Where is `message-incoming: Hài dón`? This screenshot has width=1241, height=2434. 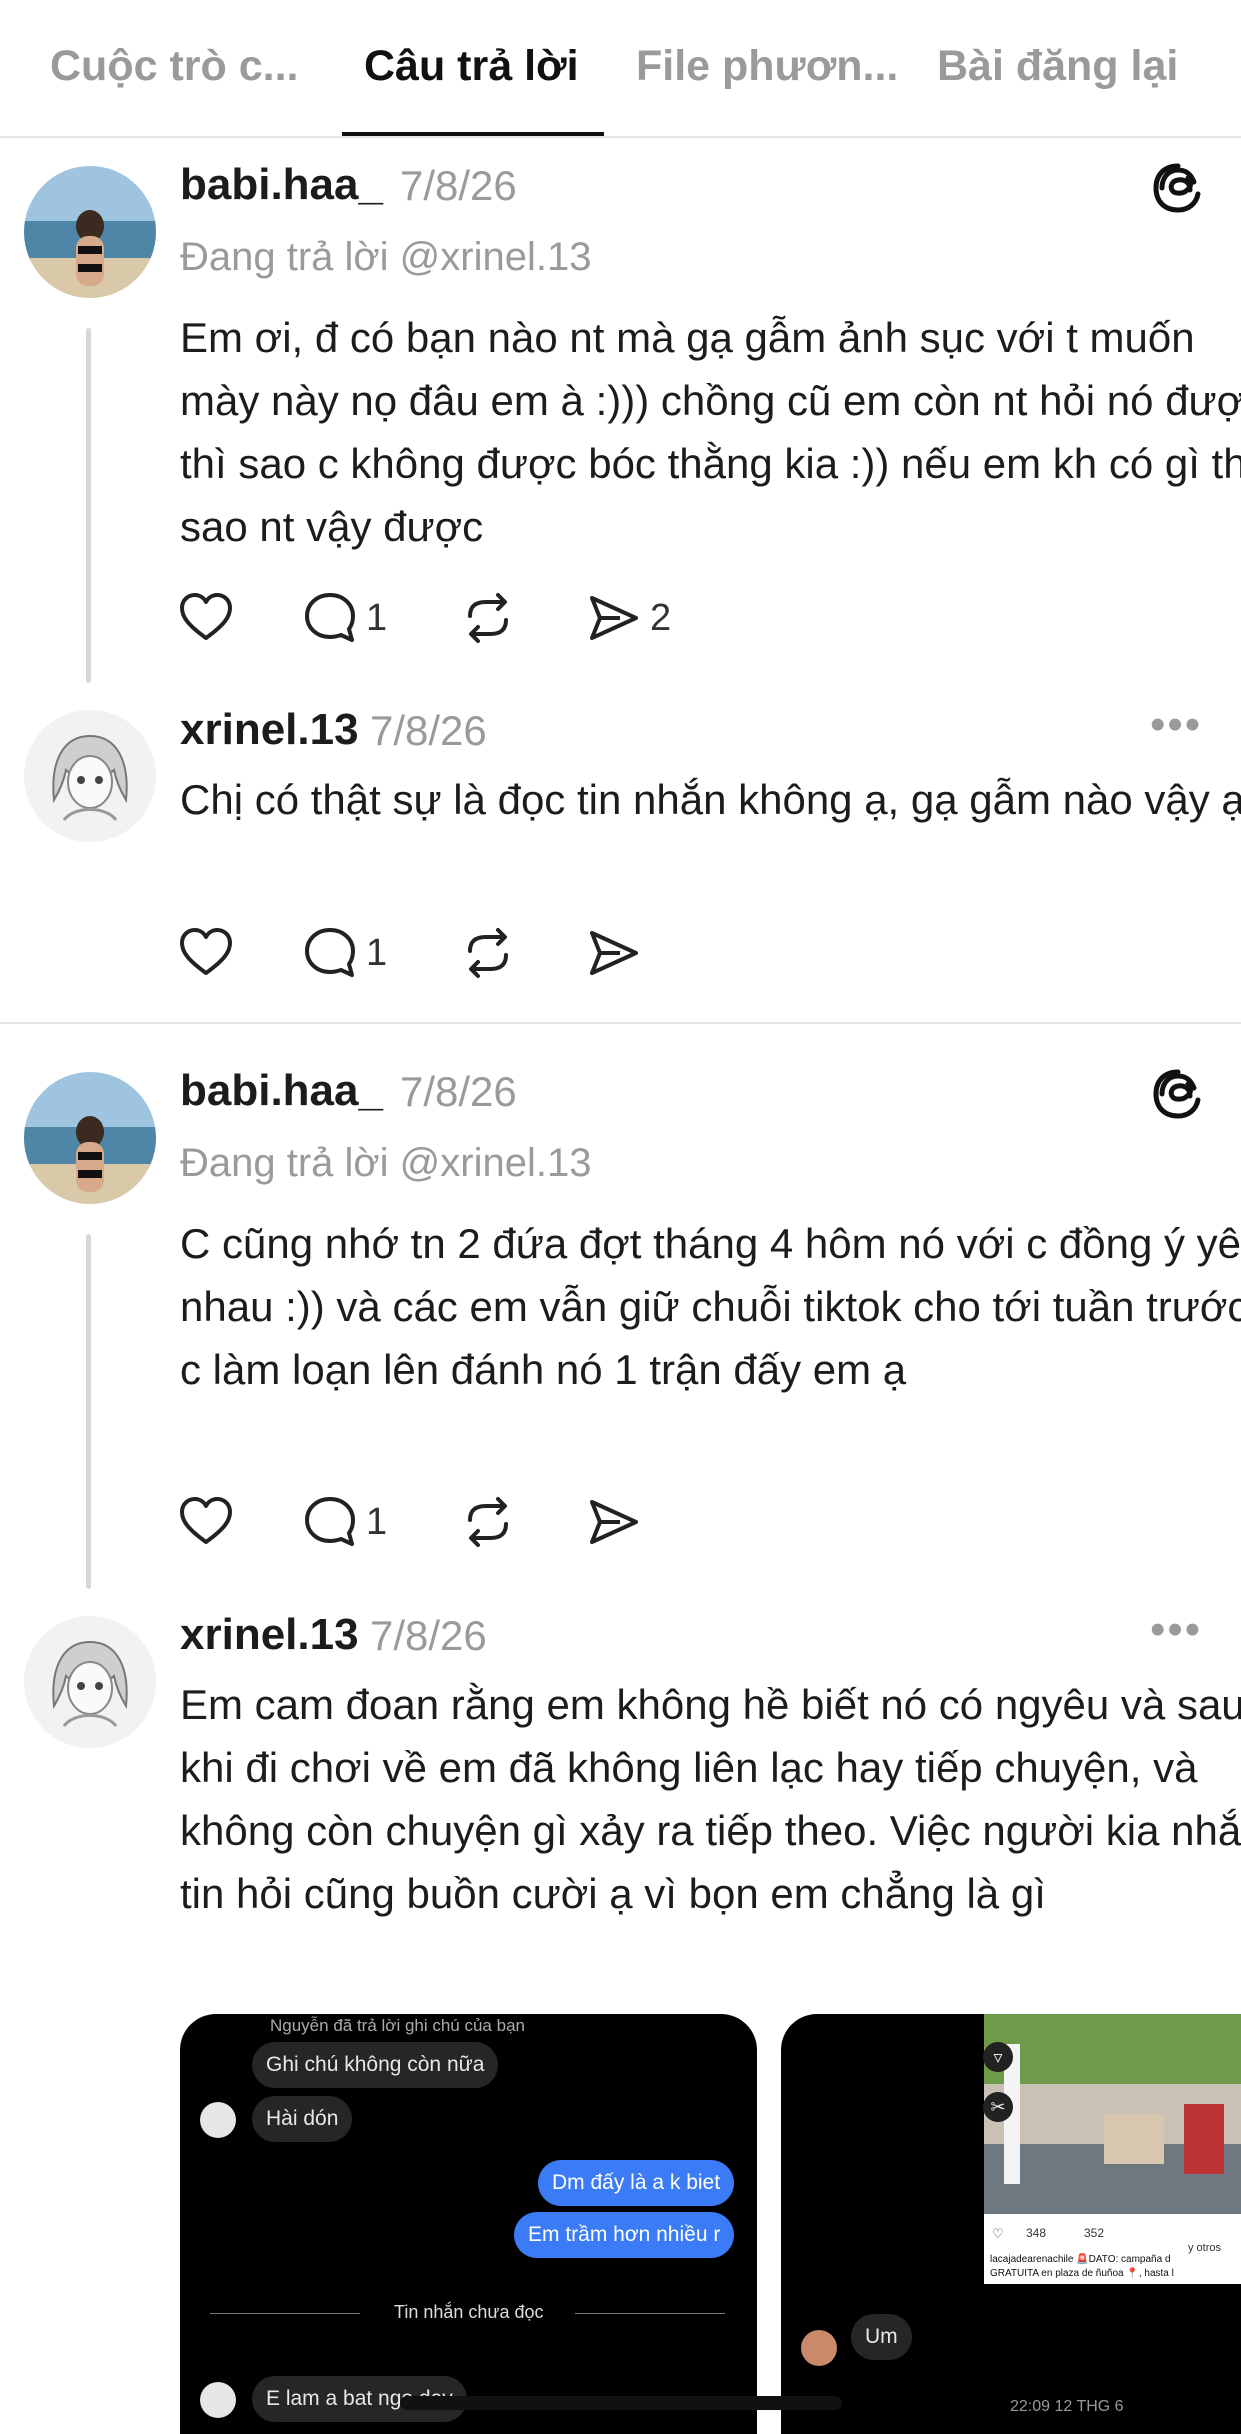
message-incoming: Hài dón is located at coordinates (302, 2119).